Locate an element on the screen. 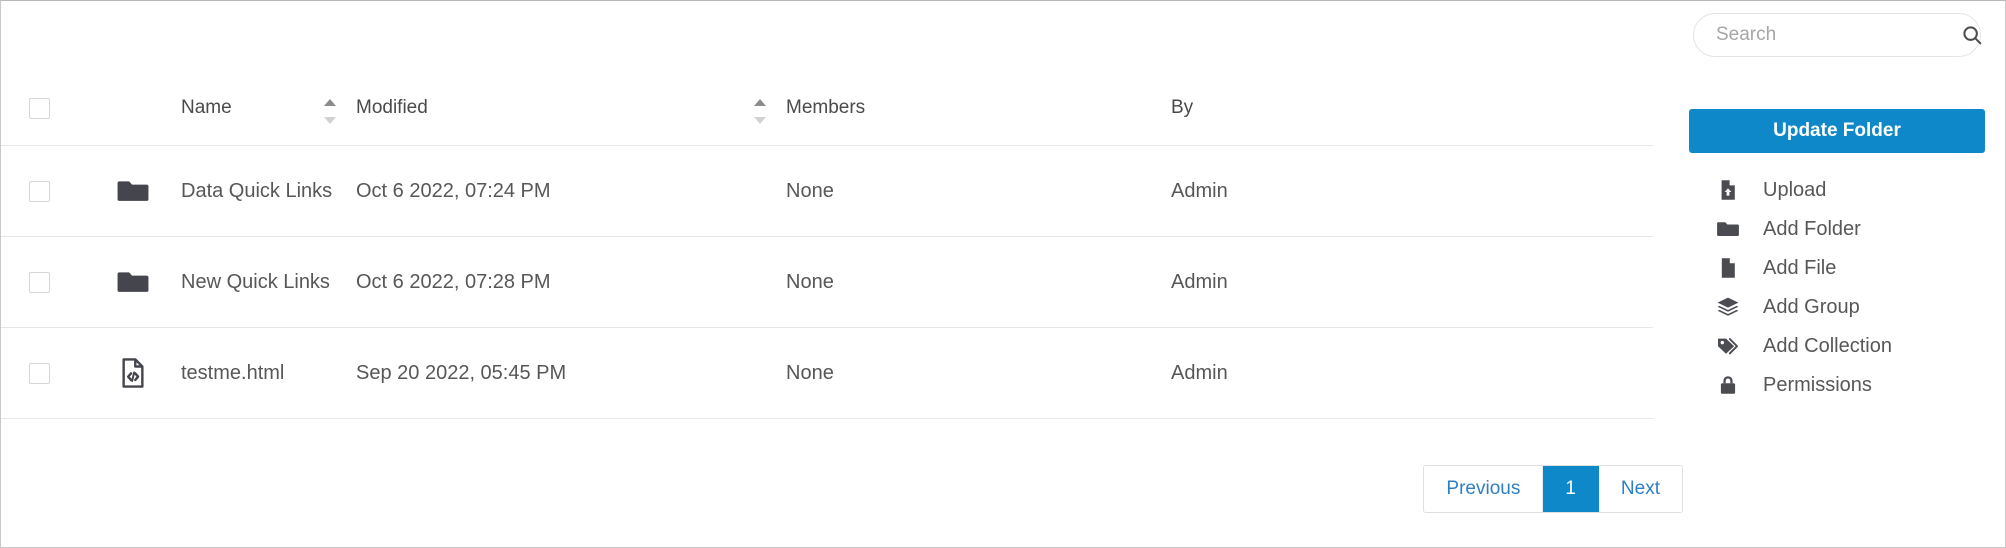 This screenshot has height=548, width=2006. action-add-group: Add Group is located at coordinates (1837, 307).